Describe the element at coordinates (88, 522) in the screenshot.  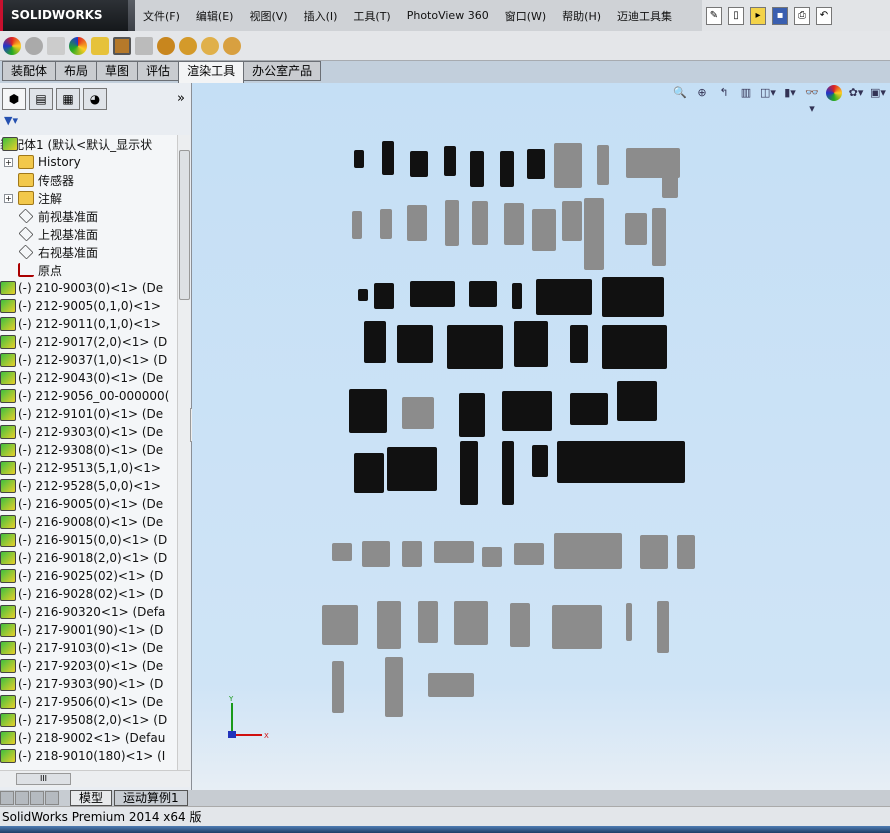
I see `tree-item: +(-) 216-9008(0)<1> (De` at that location.